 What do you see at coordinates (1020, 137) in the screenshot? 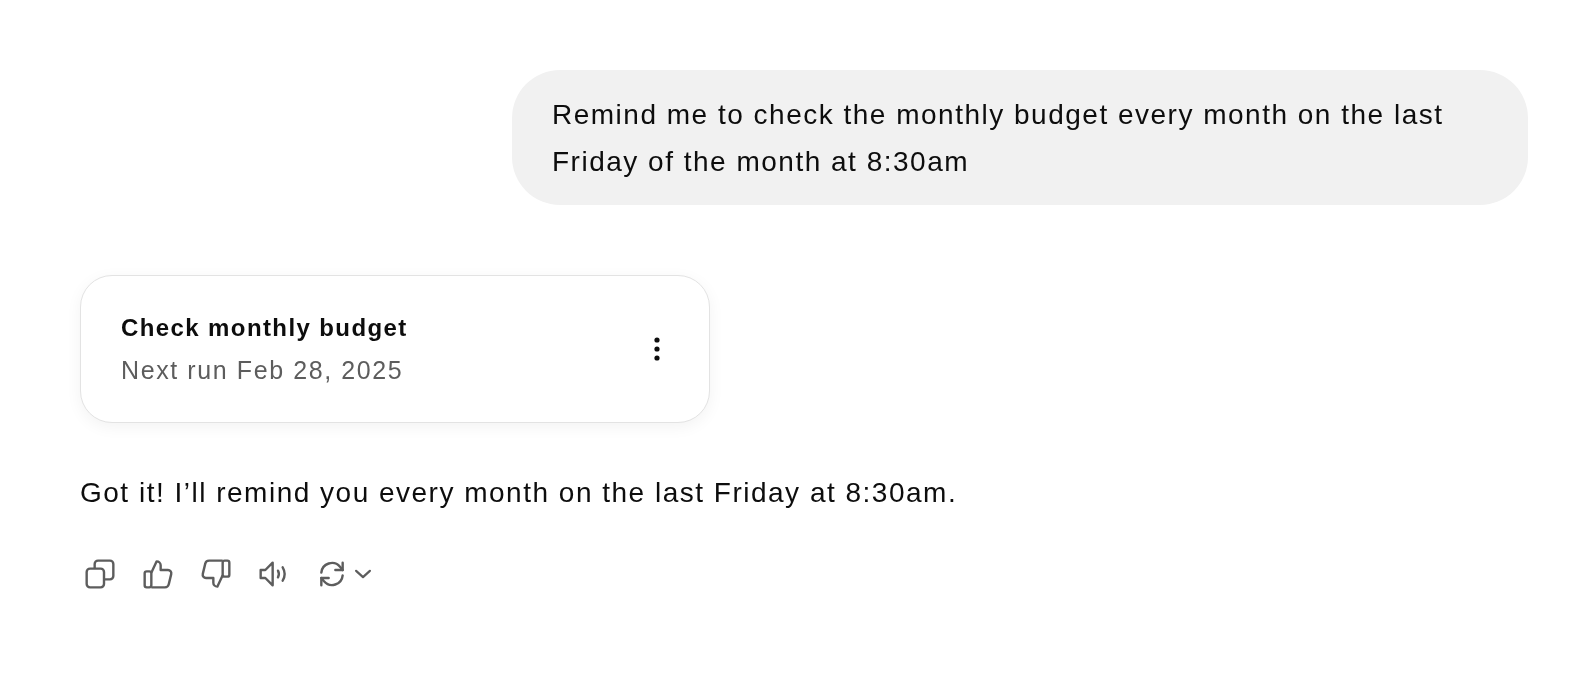
I see `user-message: Remind me to check the monthly budget every month on the last Friday of the month at 8:30am` at bounding box center [1020, 137].